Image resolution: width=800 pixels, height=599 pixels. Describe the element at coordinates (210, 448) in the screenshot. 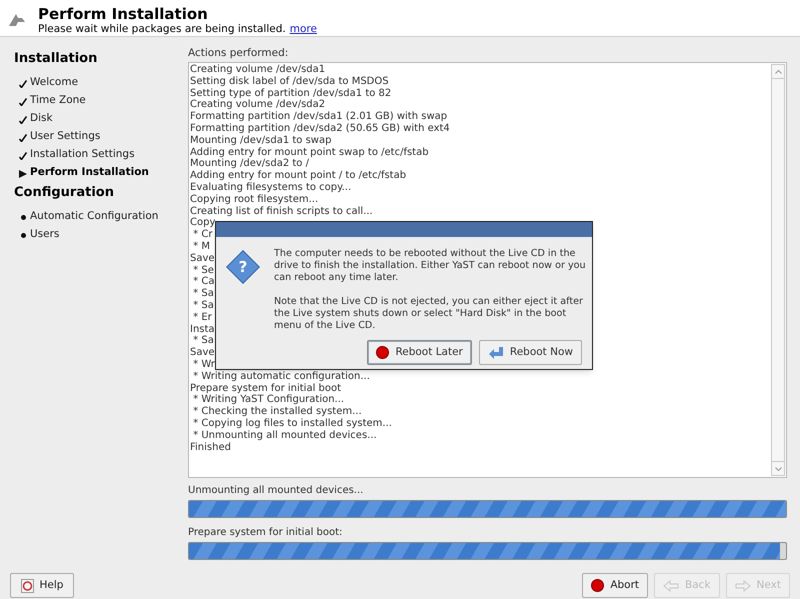

I see `log-line: Finished` at that location.